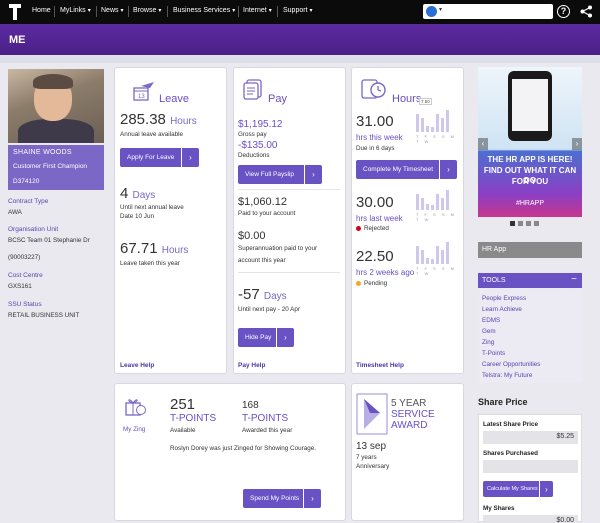 The width and height of the screenshot is (600, 523). I want to click on collapse-icon: −, so click(574, 279).